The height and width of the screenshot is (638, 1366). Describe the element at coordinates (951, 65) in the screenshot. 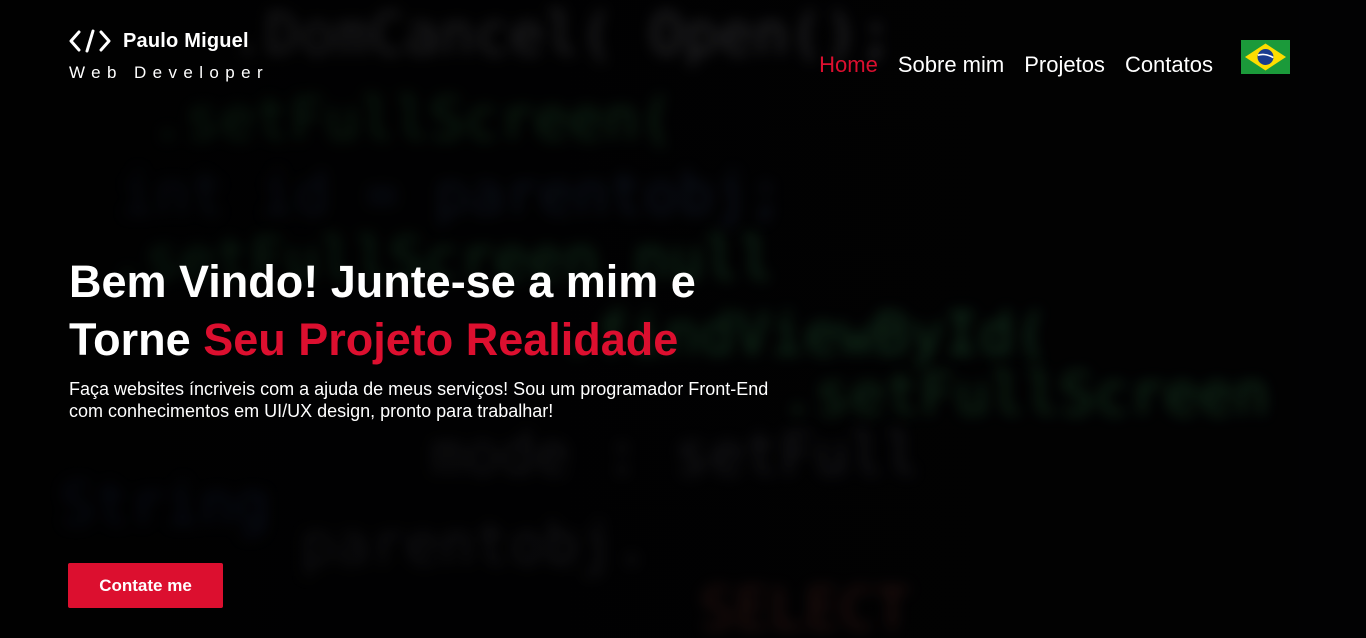

I see `nav-item-sobre-mim: Sobre mim` at that location.